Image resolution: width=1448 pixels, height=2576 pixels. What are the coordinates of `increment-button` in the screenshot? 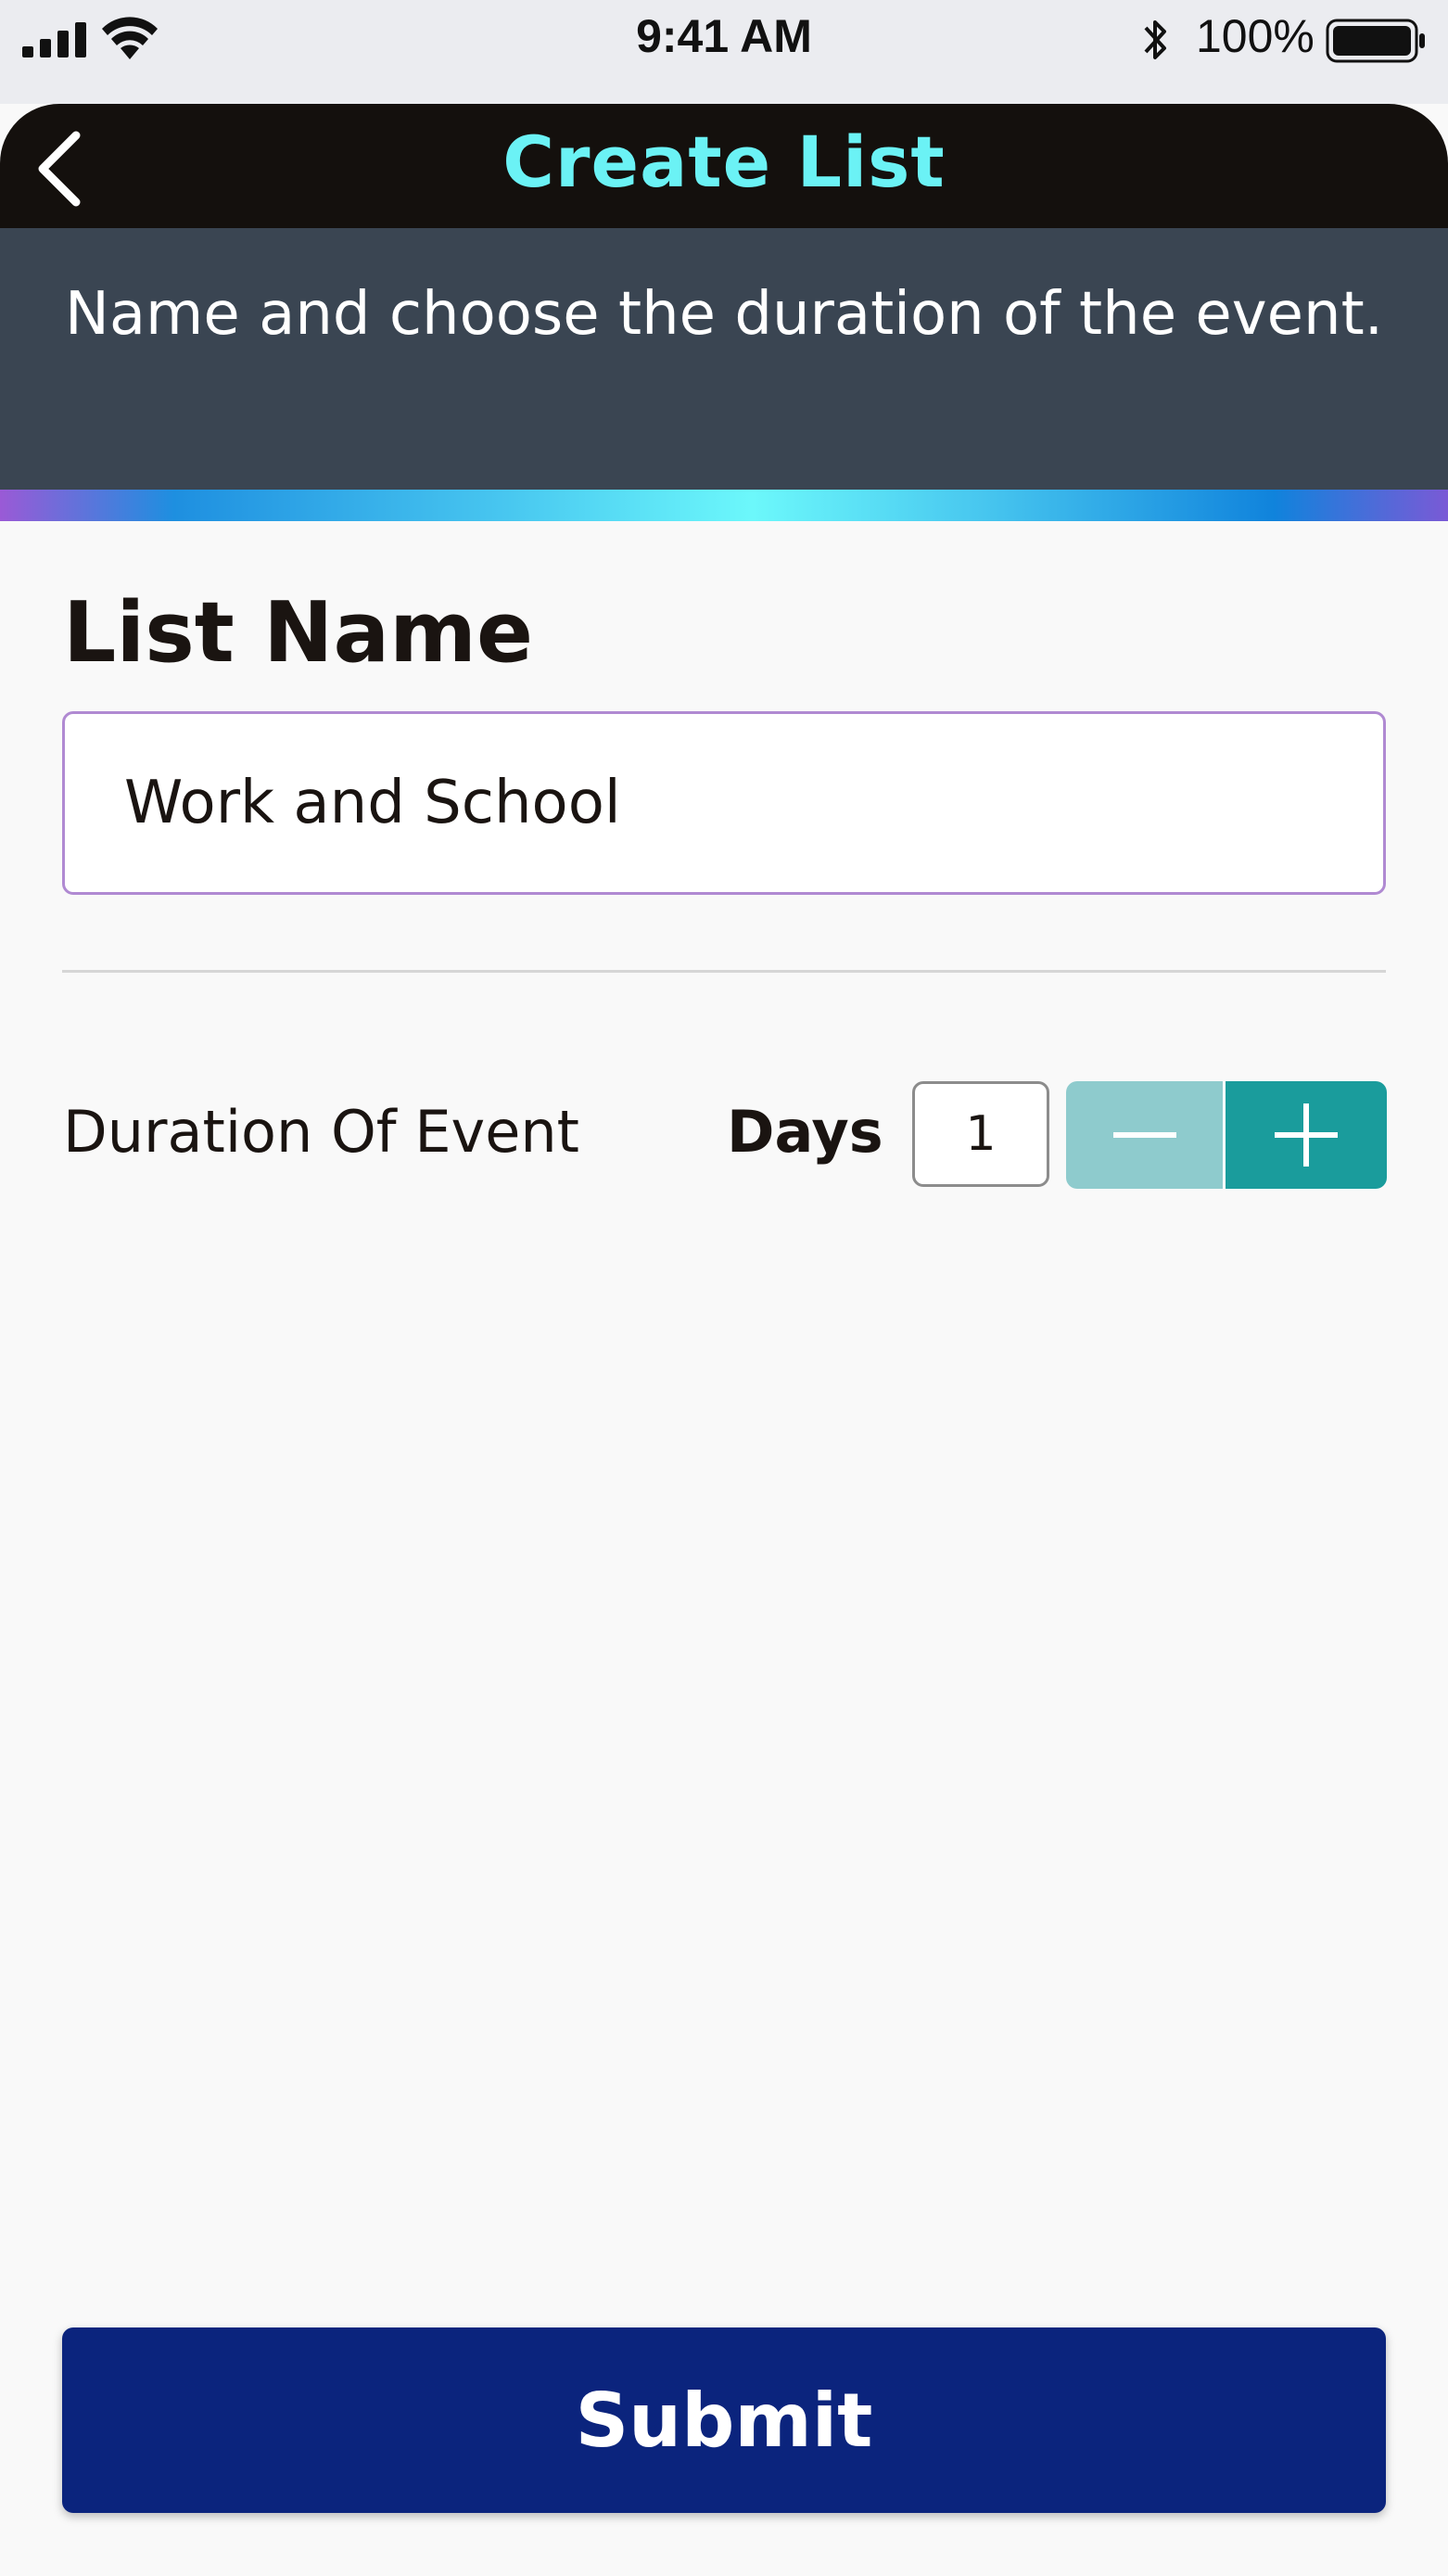 It's located at (1307, 1135).